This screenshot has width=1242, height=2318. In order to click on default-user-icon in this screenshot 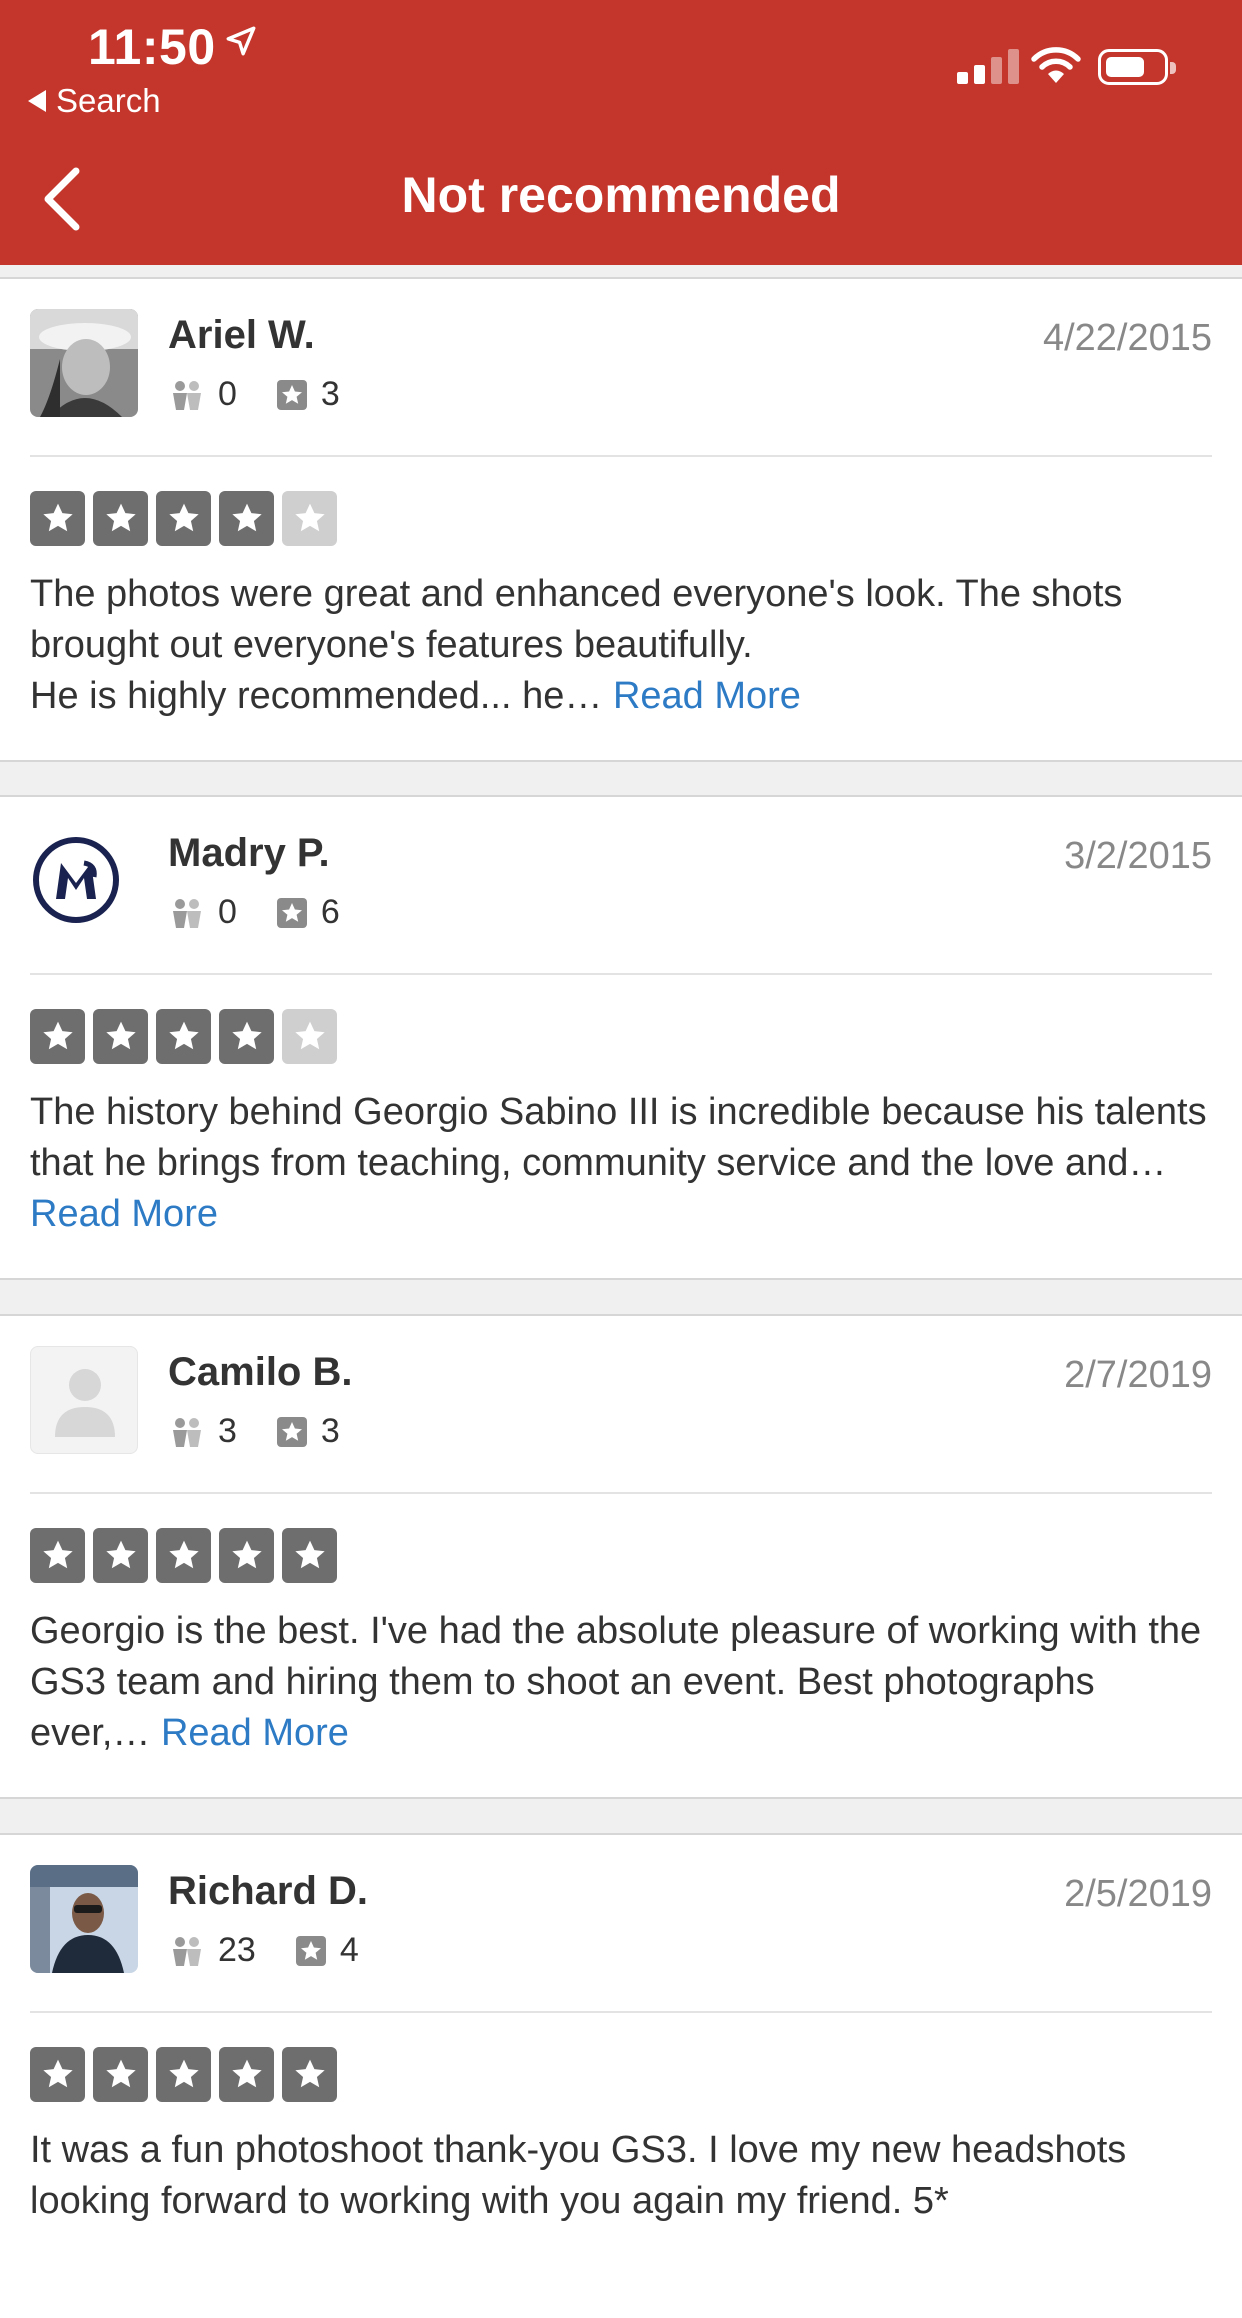, I will do `click(85, 1403)`.